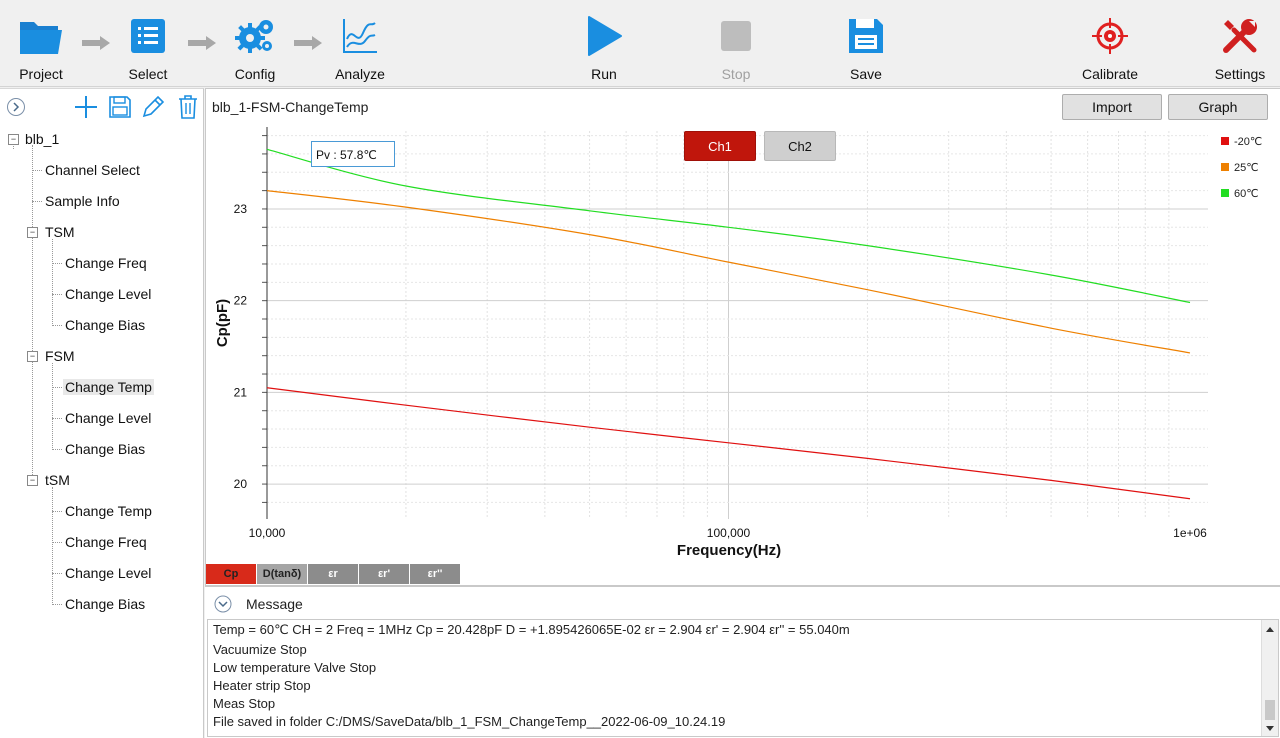  Describe the element at coordinates (41, 36) in the screenshot. I see `folder-icon` at that location.